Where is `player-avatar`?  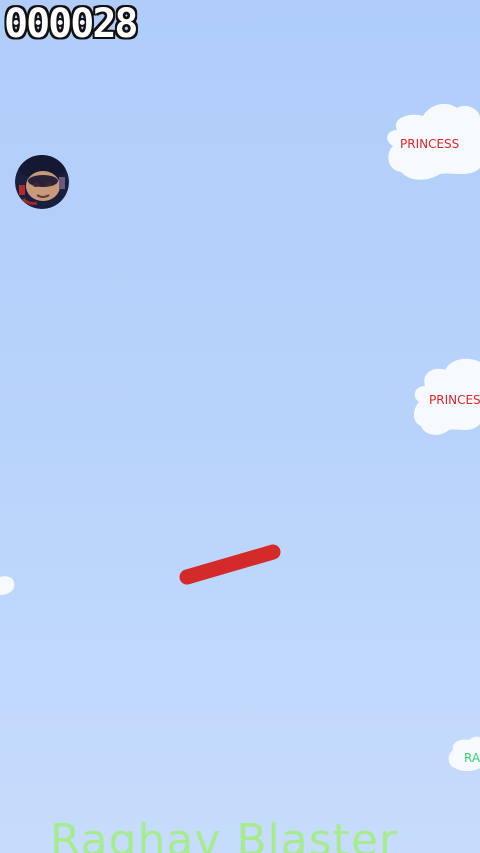 player-avatar is located at coordinates (42, 182).